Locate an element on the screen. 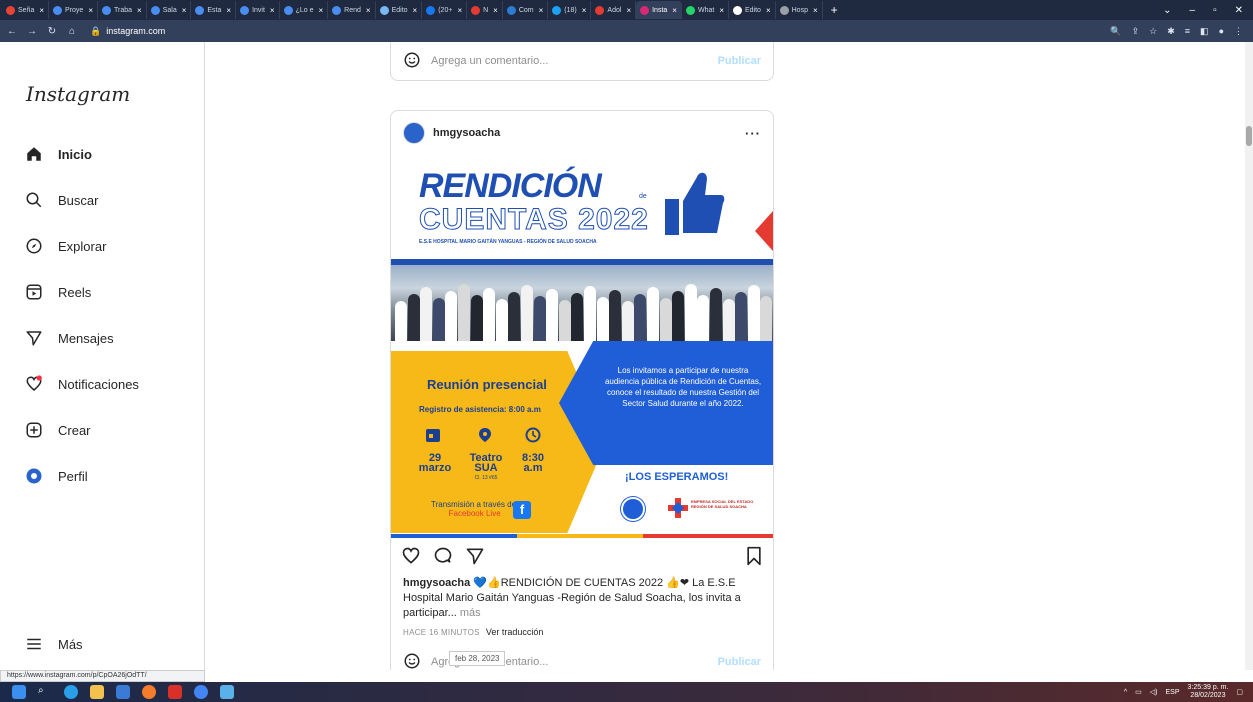  page-scrollbar is located at coordinates (1249, 356).